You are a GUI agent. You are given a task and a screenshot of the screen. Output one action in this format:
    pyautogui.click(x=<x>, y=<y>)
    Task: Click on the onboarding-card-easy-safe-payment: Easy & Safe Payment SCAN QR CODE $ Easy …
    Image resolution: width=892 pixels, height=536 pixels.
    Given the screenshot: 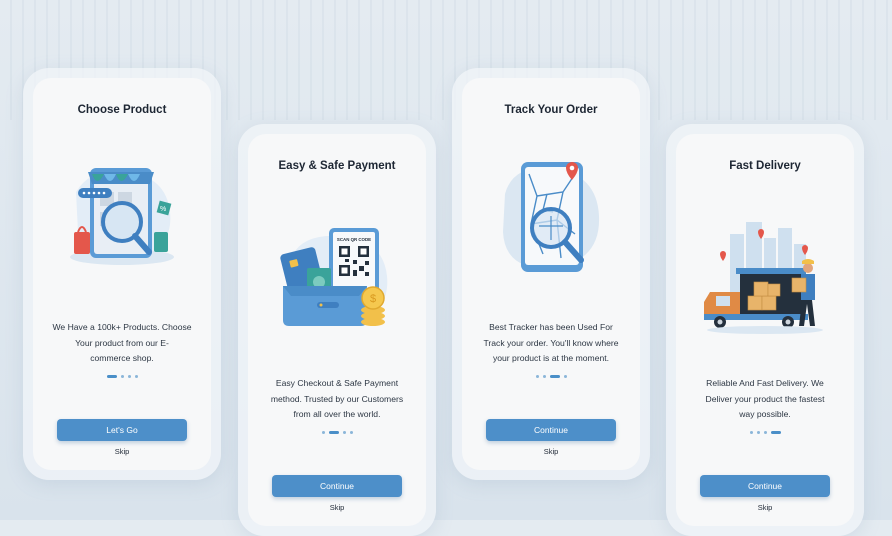 What is the action you would take?
    pyautogui.click(x=337, y=330)
    